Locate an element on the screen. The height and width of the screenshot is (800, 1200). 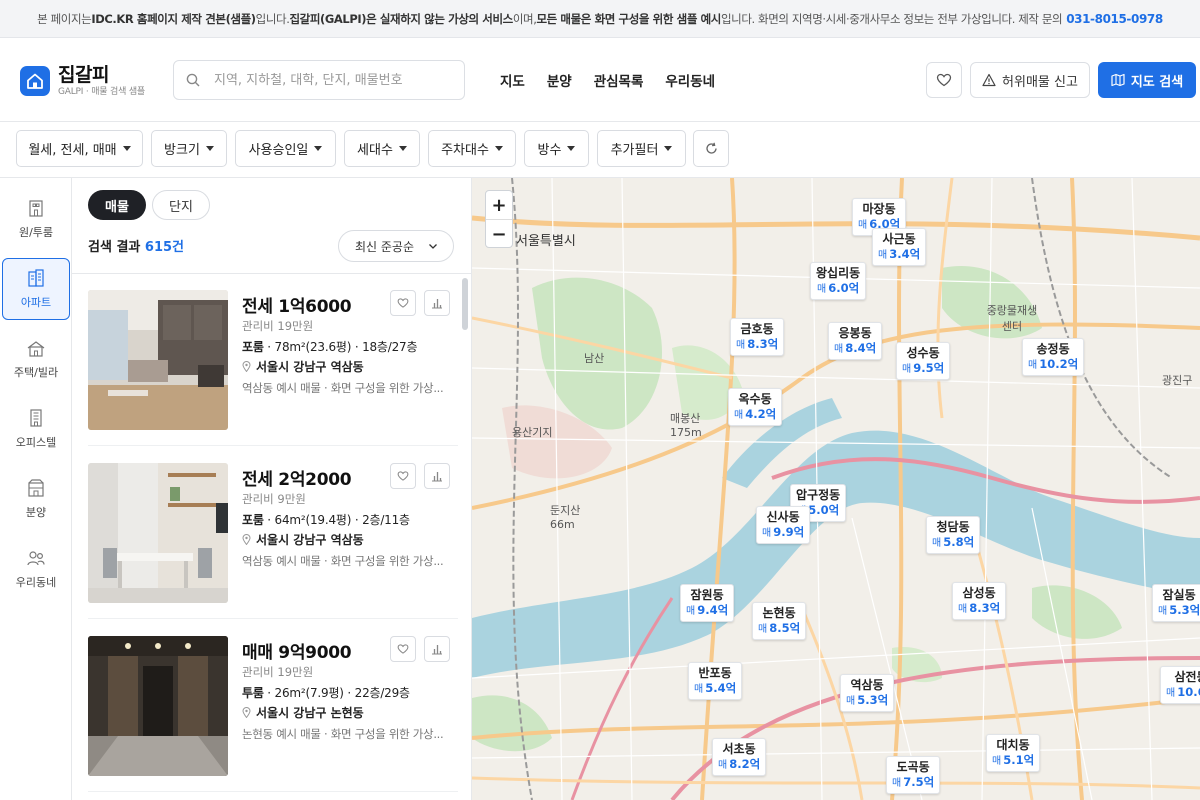
listing-address-text: 서울시 강남구 역삼동 is located at coordinates (310, 367).